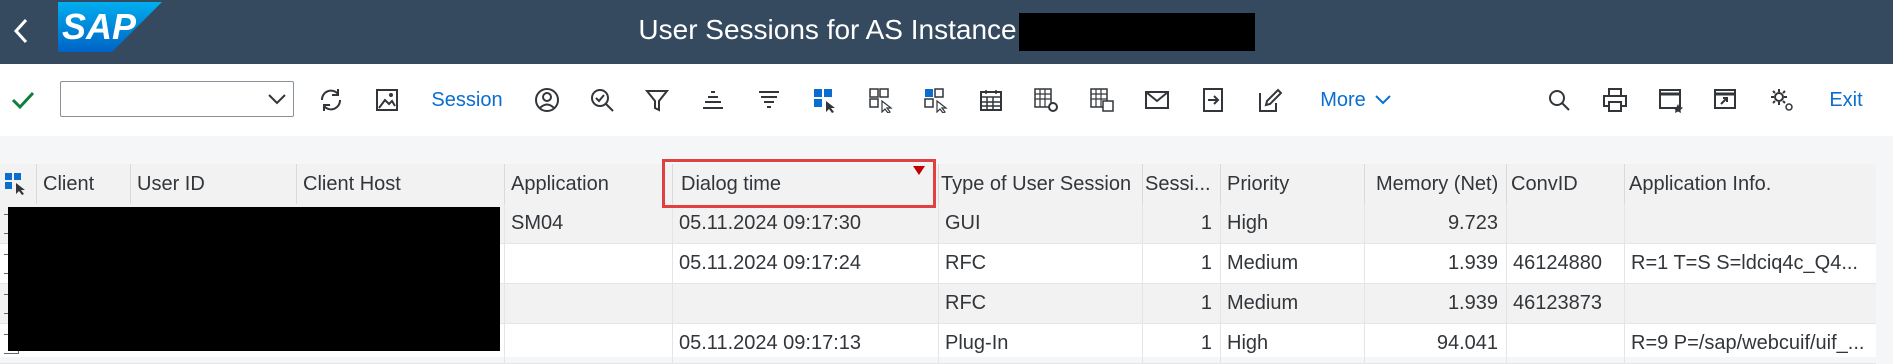  I want to click on col-memory: Memory (Net), so click(1435, 184).